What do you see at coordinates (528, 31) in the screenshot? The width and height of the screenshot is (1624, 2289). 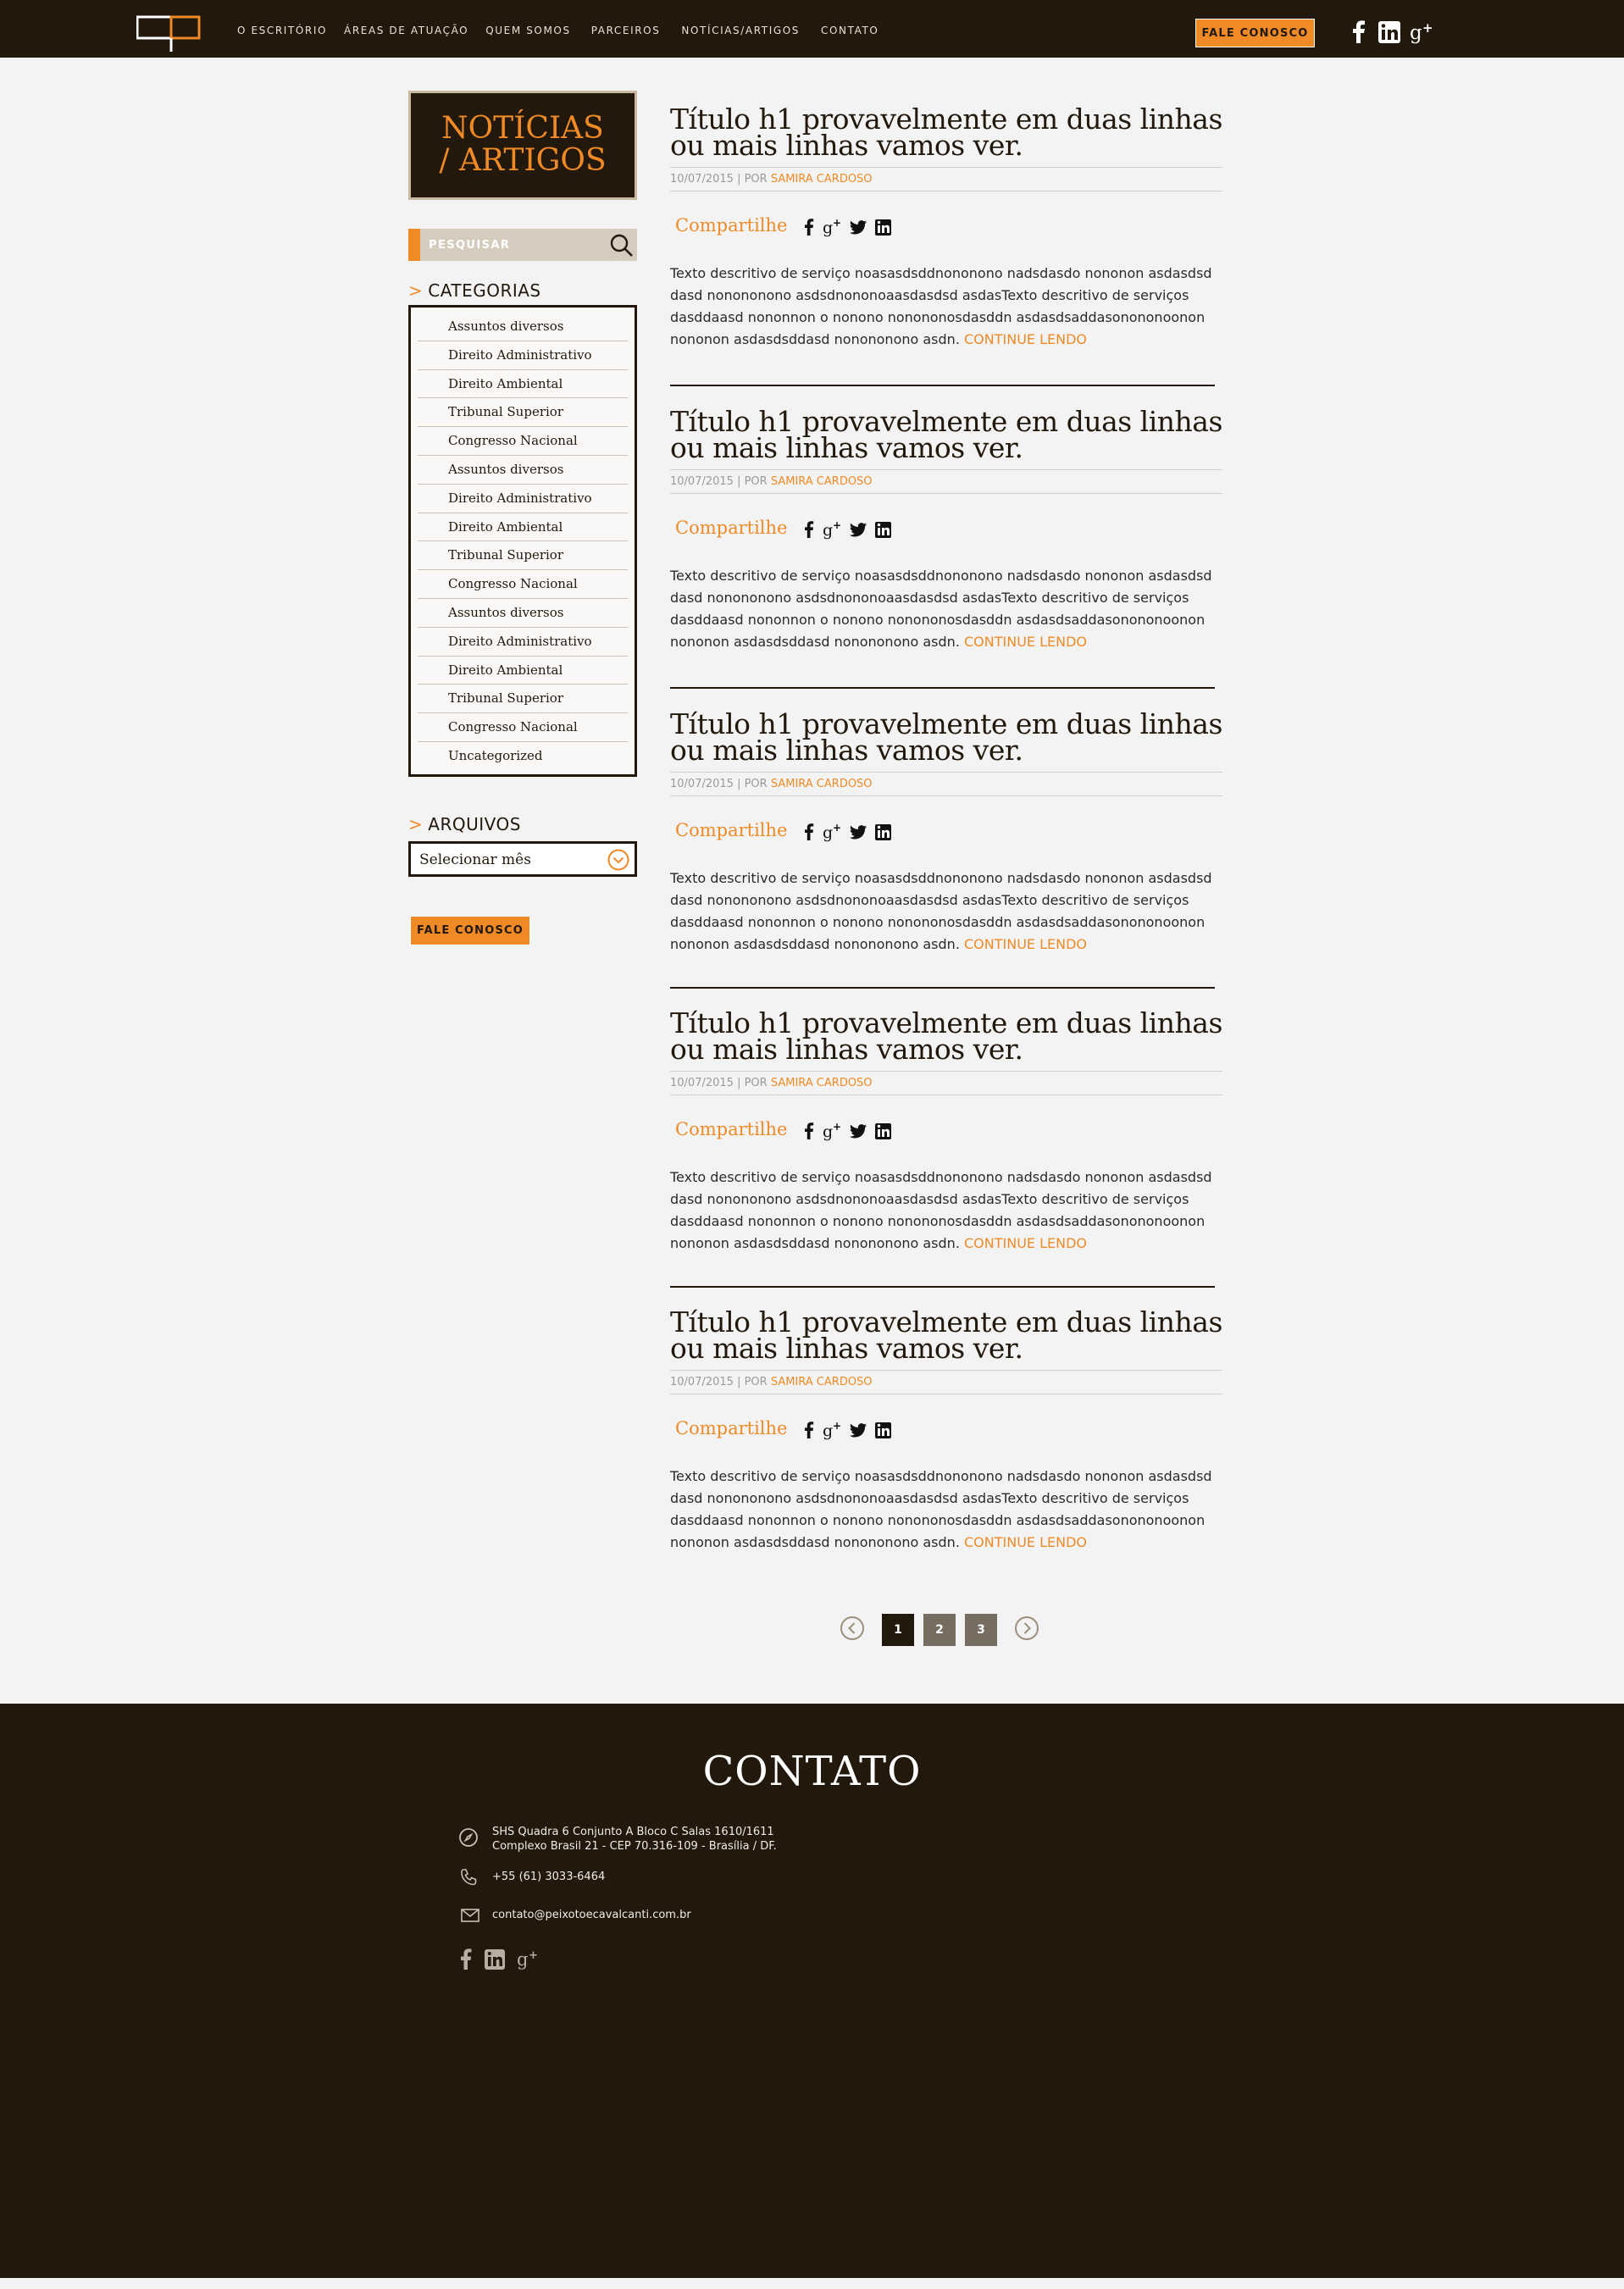 I see `nav-item-quem-somos: QUEM SOMOS` at bounding box center [528, 31].